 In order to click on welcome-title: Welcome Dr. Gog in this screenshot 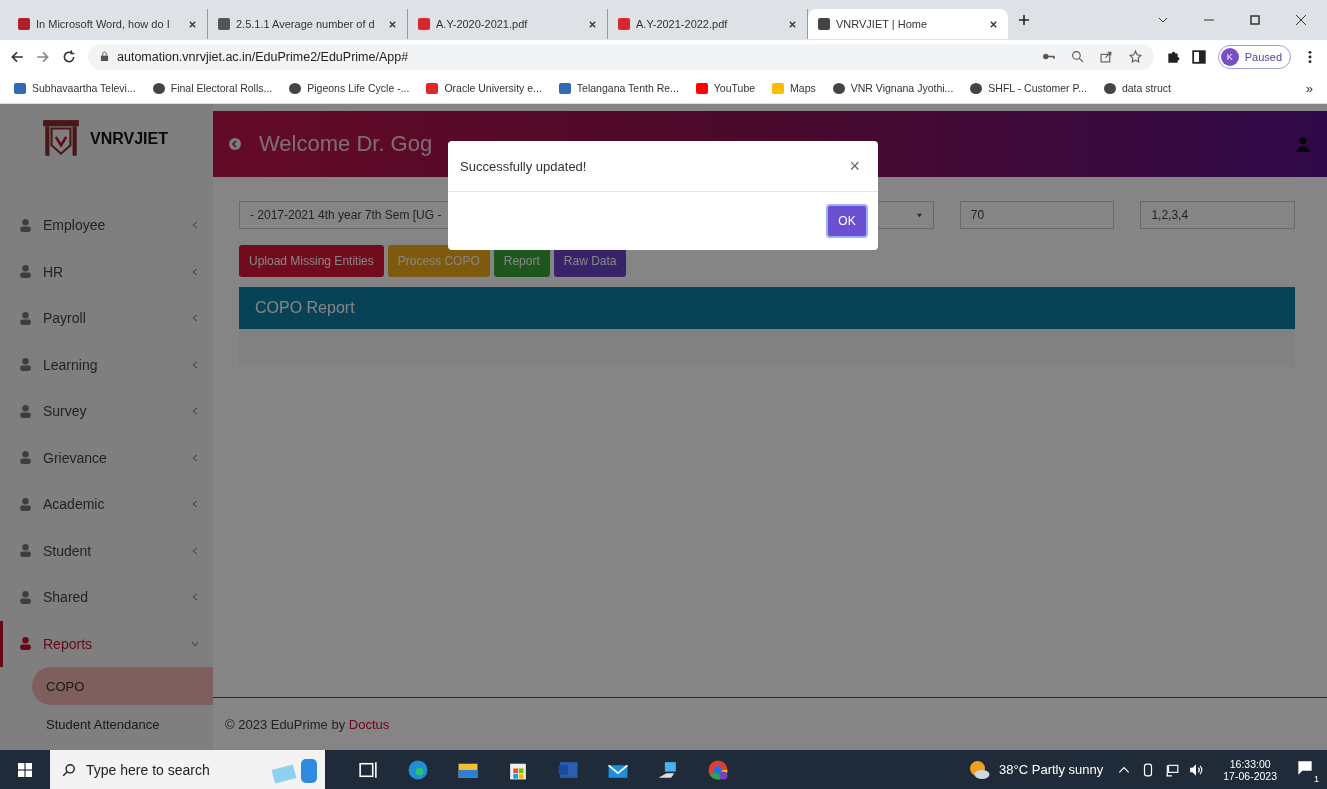, I will do `click(346, 144)`.